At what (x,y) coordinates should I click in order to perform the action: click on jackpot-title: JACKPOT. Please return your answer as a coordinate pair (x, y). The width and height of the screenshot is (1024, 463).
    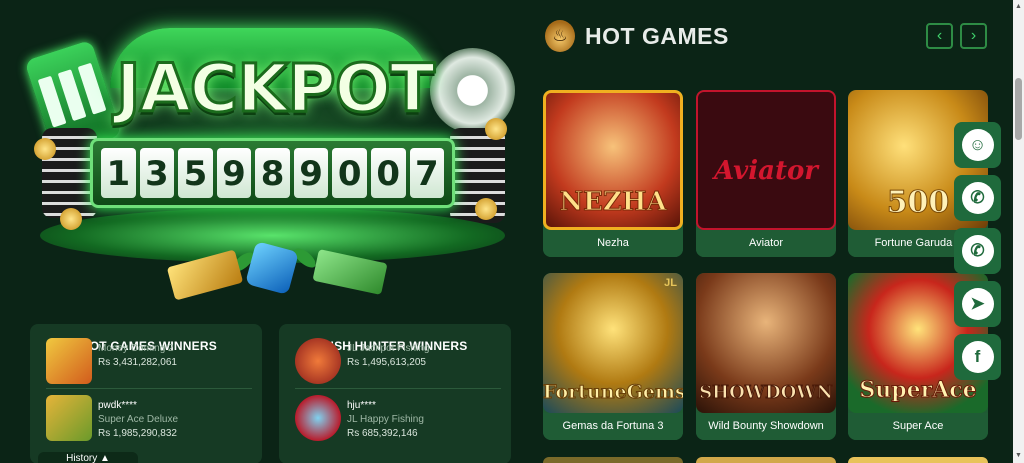
    Looking at the image, I should click on (276, 89).